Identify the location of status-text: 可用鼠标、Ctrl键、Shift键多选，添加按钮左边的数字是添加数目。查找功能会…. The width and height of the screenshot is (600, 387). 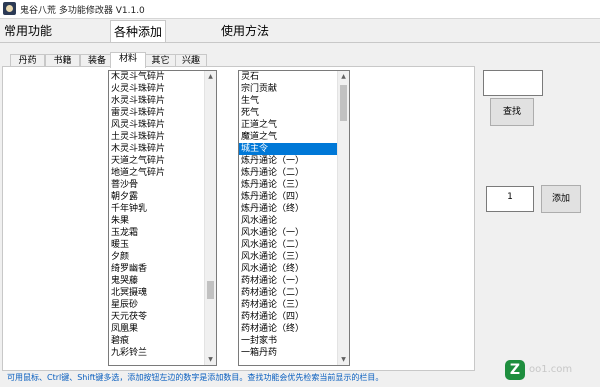
(195, 377).